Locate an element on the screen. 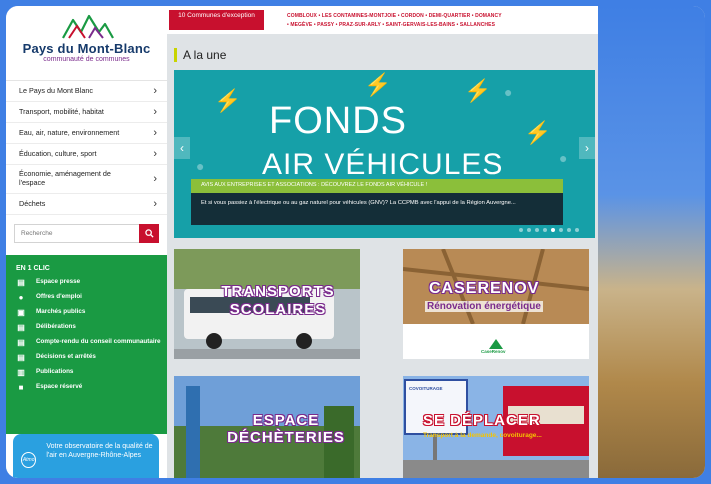 The image size is (711, 484). search-icon is located at coordinates (149, 233).